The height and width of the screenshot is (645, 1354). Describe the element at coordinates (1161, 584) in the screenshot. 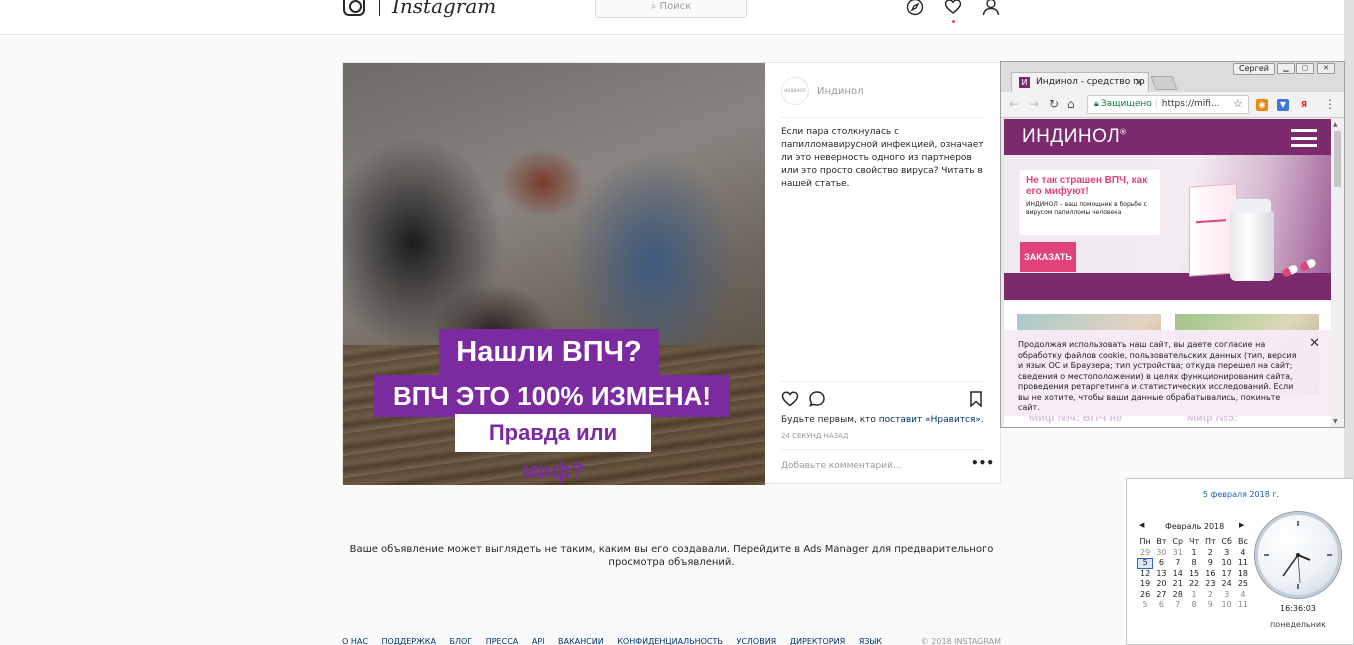

I see `calendar-day: 20` at that location.